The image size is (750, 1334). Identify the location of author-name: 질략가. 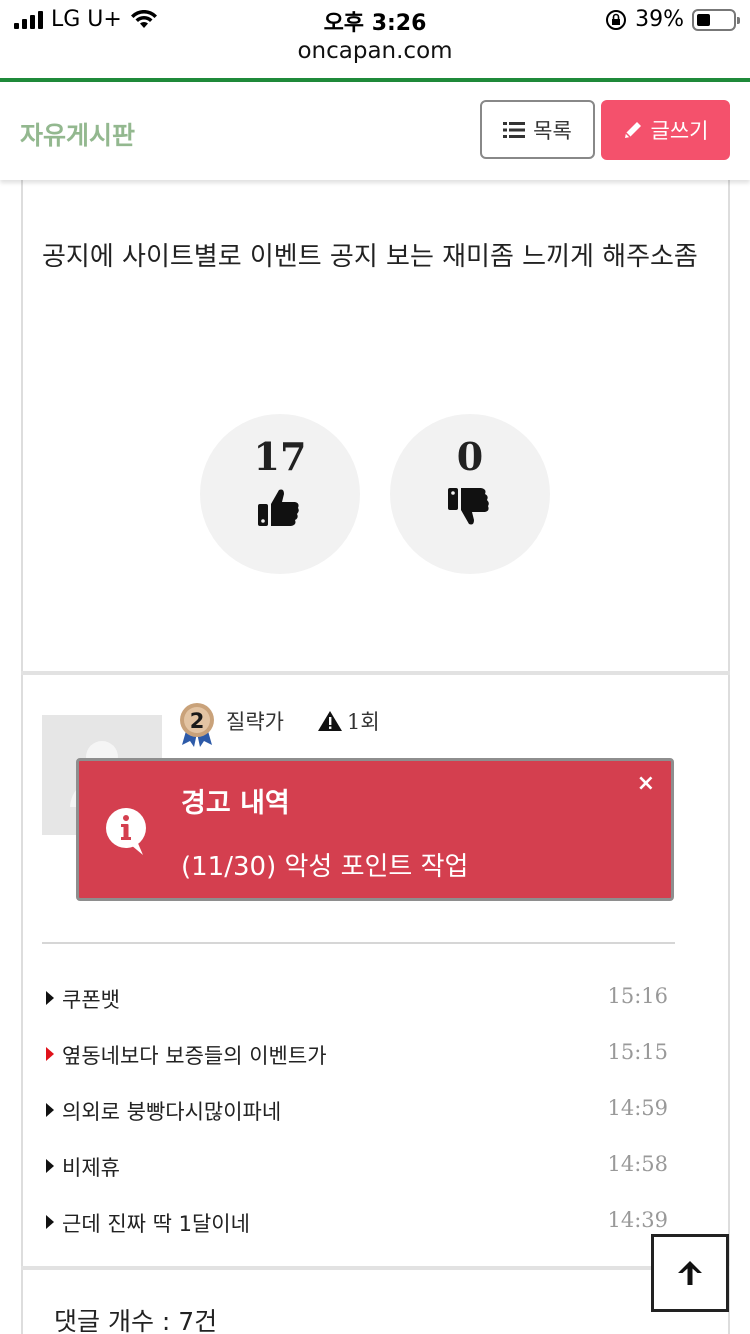
(255, 721).